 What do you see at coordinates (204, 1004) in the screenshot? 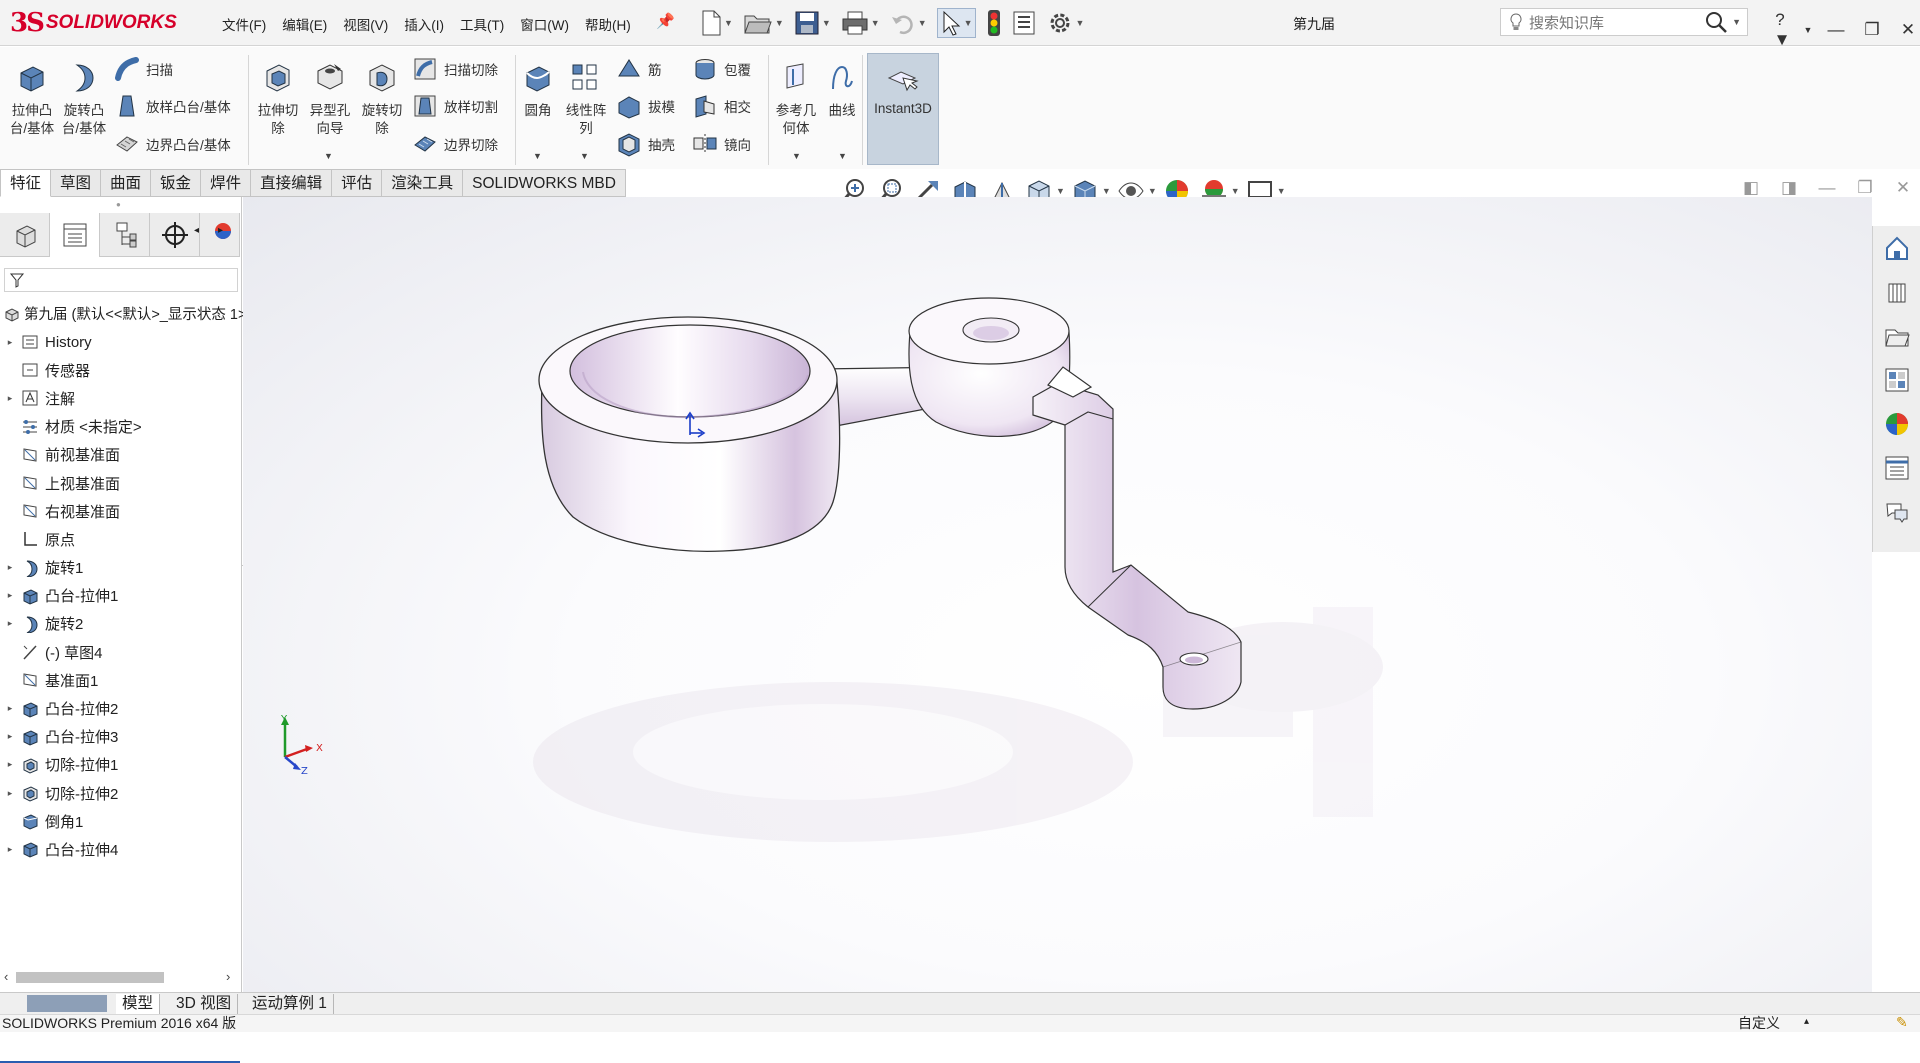
I see `tab-3d-view: 3D 视图` at bounding box center [204, 1004].